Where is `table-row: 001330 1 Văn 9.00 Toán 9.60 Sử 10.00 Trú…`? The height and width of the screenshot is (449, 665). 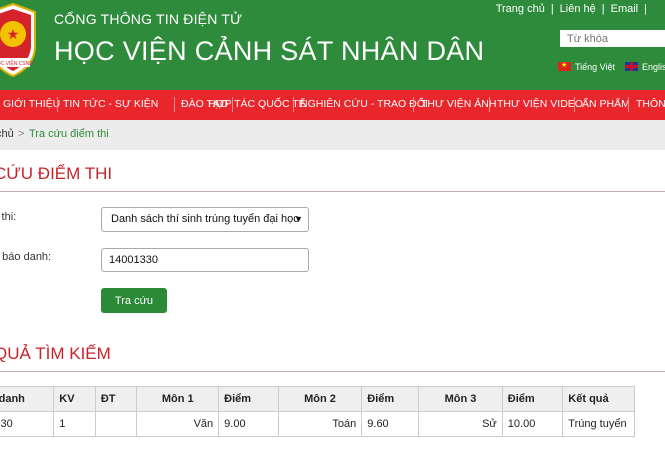
table-row: 001330 1 Văn 9.00 Toán 9.60 Sử 10.00 Trú… is located at coordinates (317, 424).